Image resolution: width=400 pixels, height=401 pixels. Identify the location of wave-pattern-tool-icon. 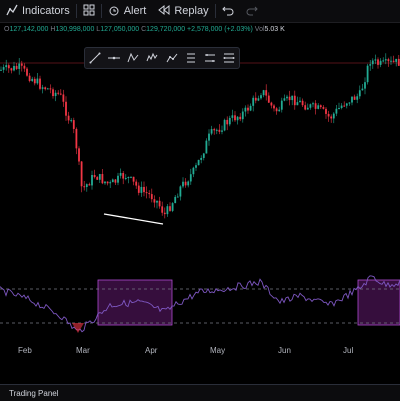
(152, 58).